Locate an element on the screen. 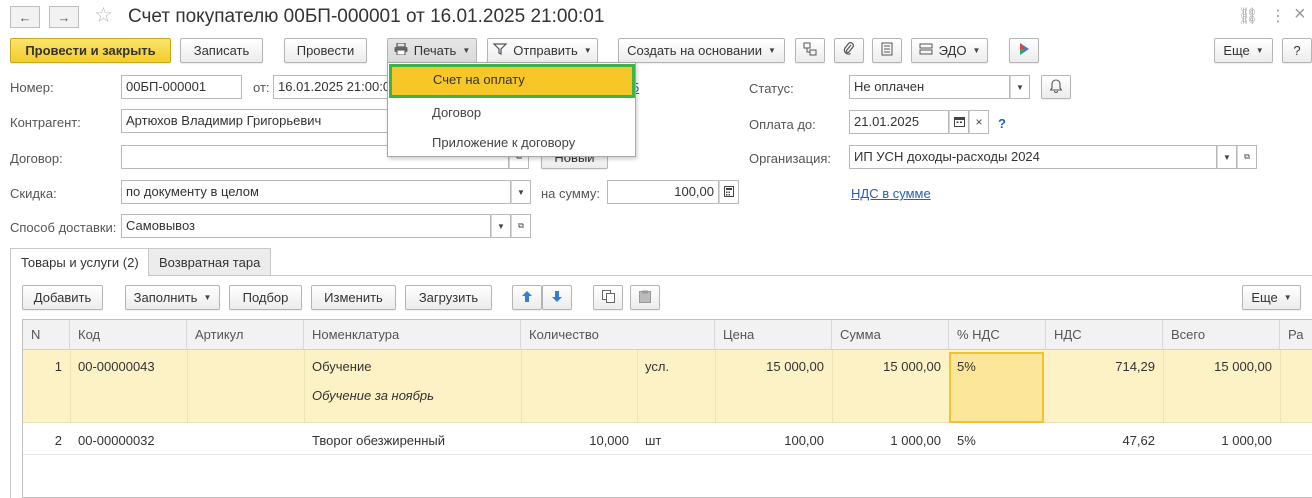  contract-label: Договор: is located at coordinates (36, 158).